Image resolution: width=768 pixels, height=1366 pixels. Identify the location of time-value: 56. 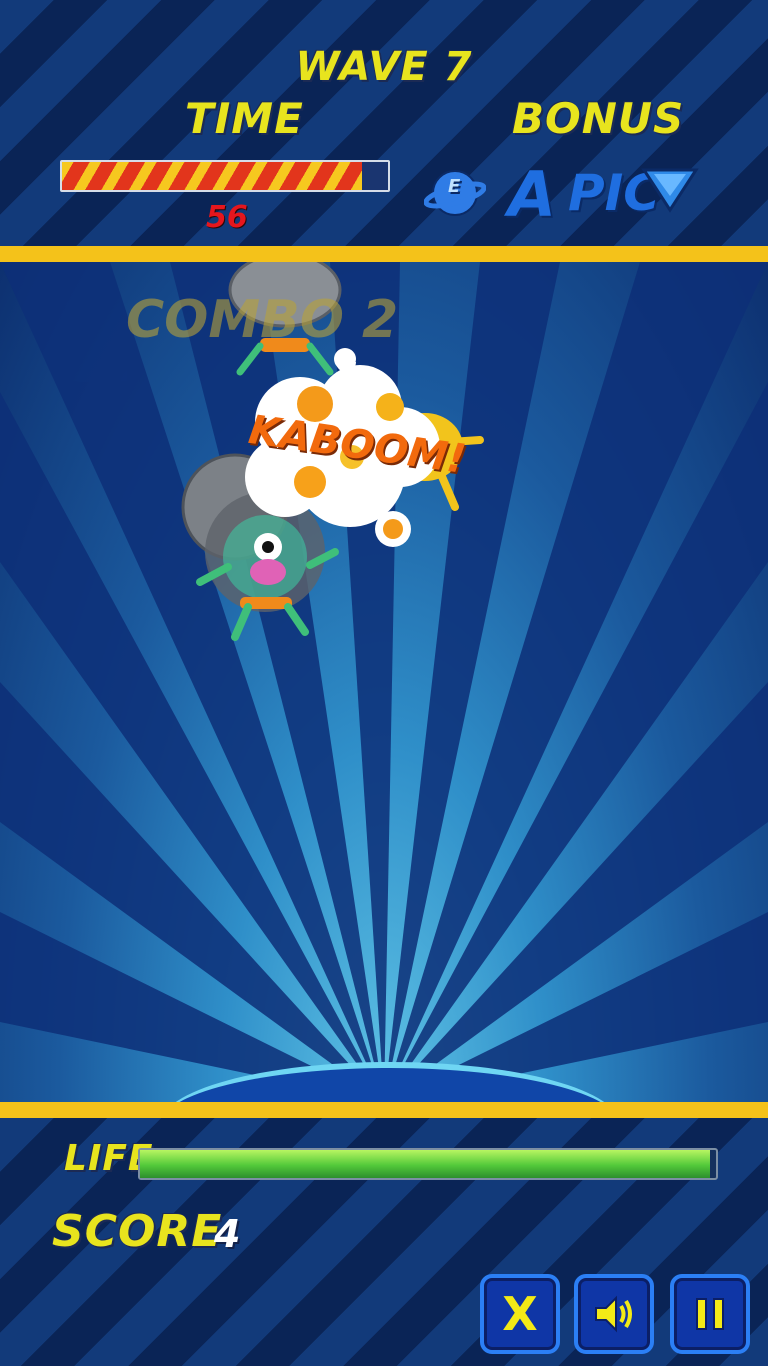
(227, 217).